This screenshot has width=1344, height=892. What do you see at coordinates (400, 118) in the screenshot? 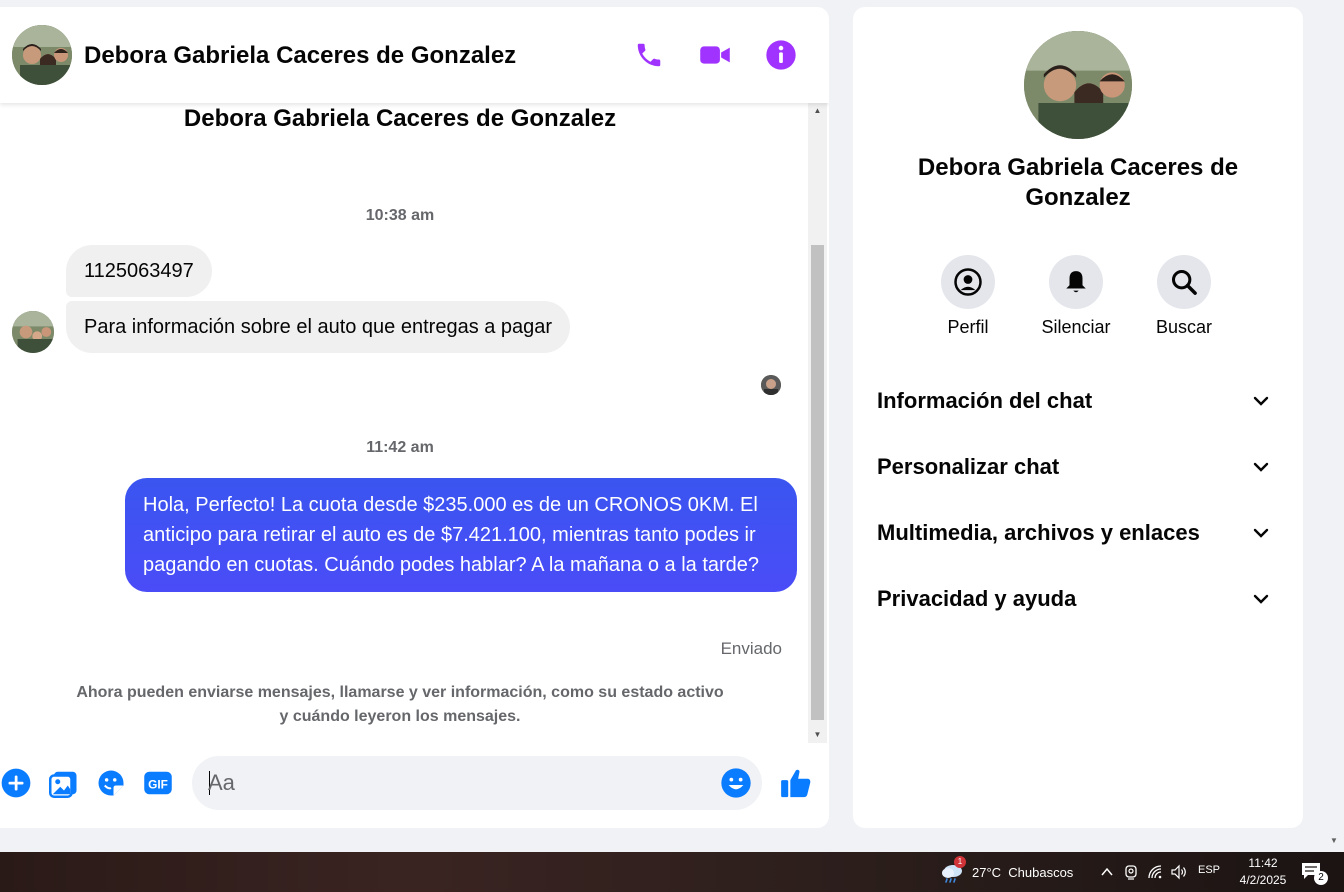
I see `conversation-top-name: Debora Gabriela Caceres de Gonzalez` at bounding box center [400, 118].